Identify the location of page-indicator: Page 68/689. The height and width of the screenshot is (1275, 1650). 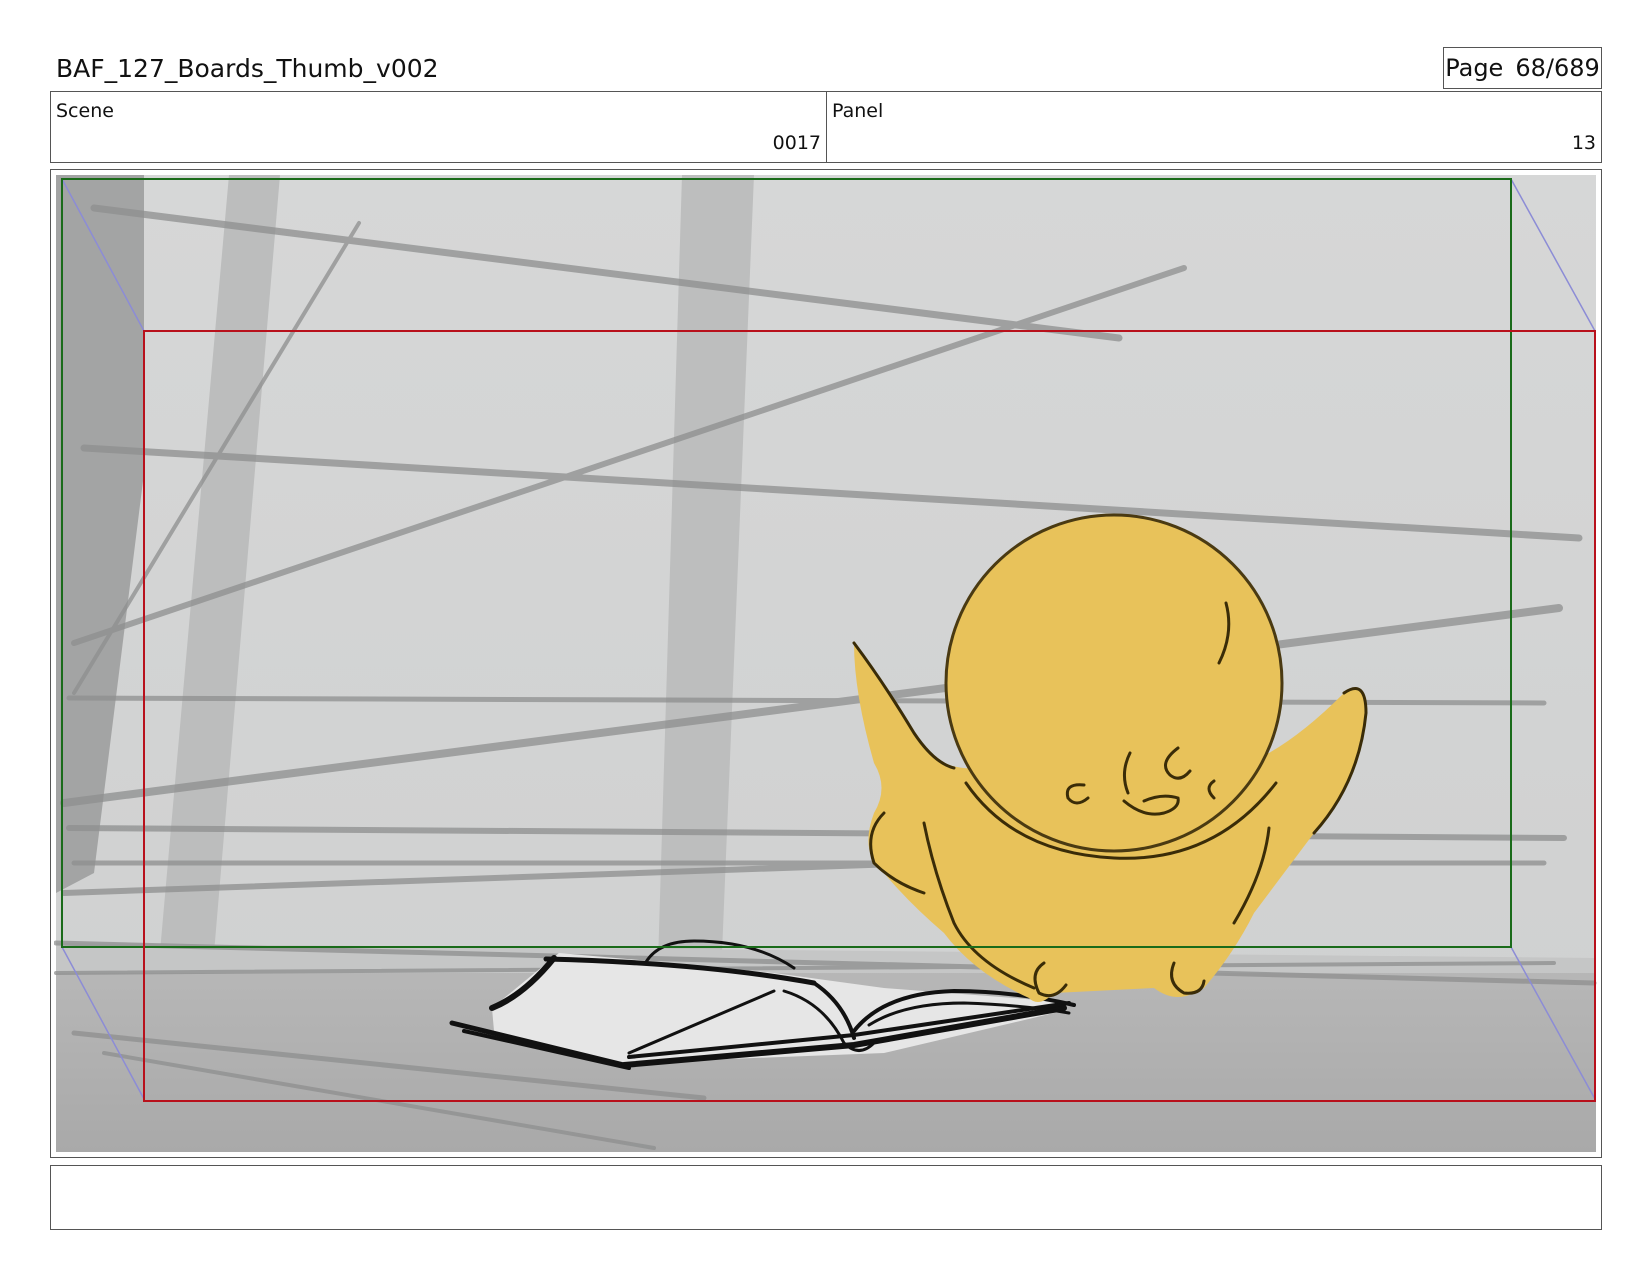
(1522, 68).